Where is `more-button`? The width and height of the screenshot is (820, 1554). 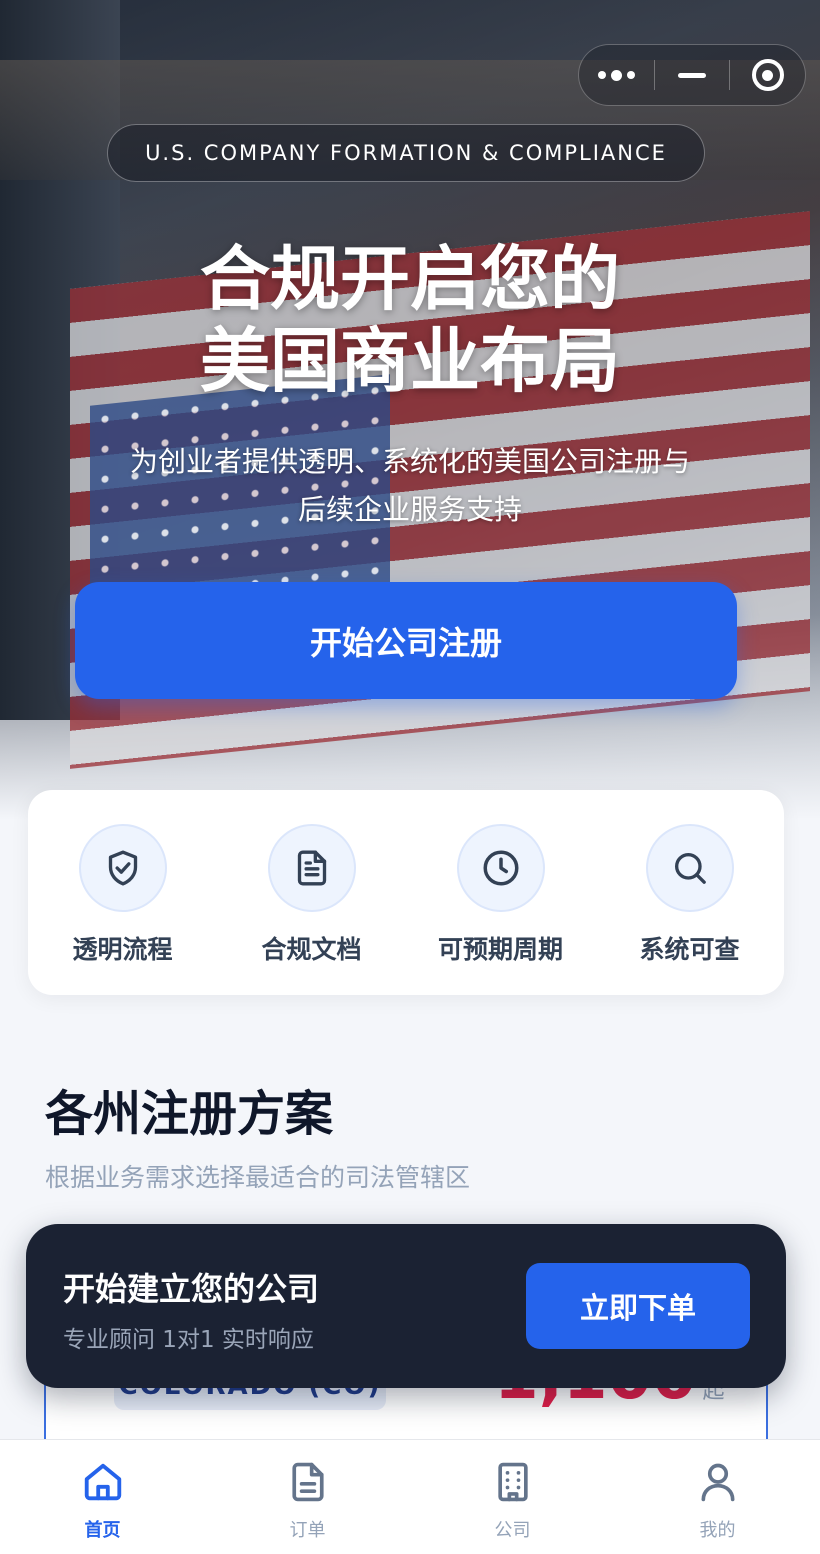
more-button is located at coordinates (616, 75).